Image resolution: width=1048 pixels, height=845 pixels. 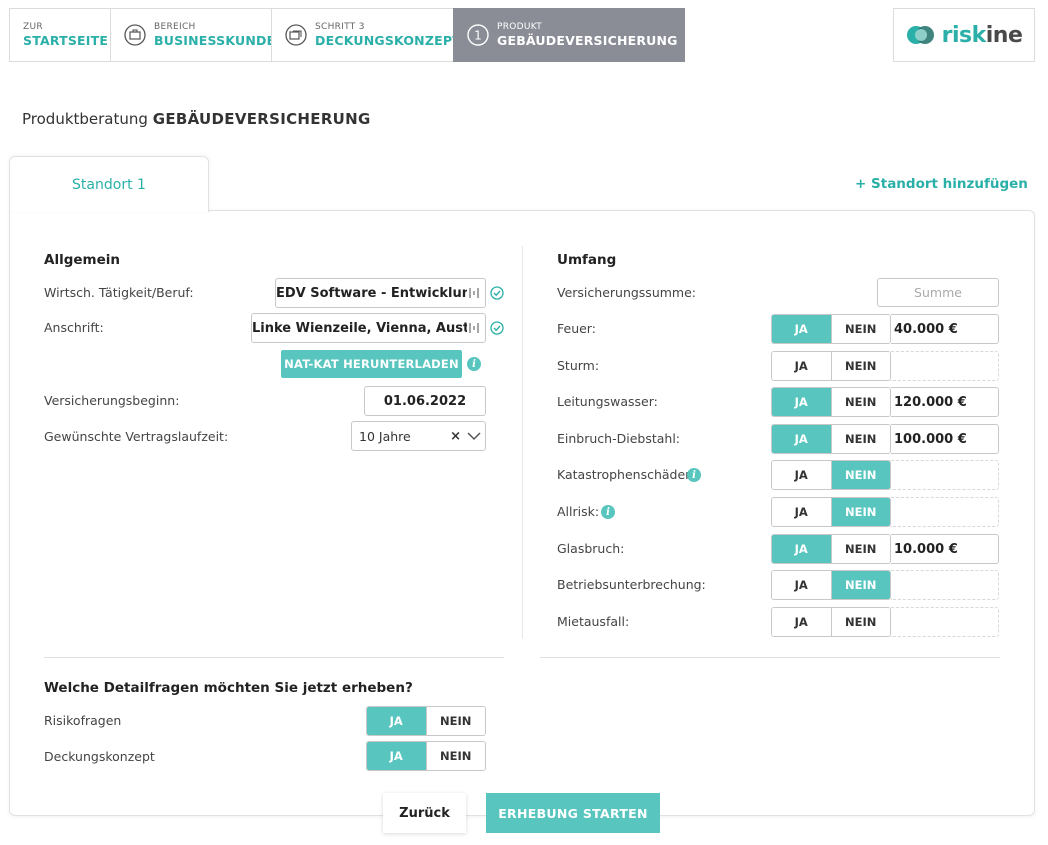 What do you see at coordinates (424, 813) in the screenshot?
I see `back-button: Zurück` at bounding box center [424, 813].